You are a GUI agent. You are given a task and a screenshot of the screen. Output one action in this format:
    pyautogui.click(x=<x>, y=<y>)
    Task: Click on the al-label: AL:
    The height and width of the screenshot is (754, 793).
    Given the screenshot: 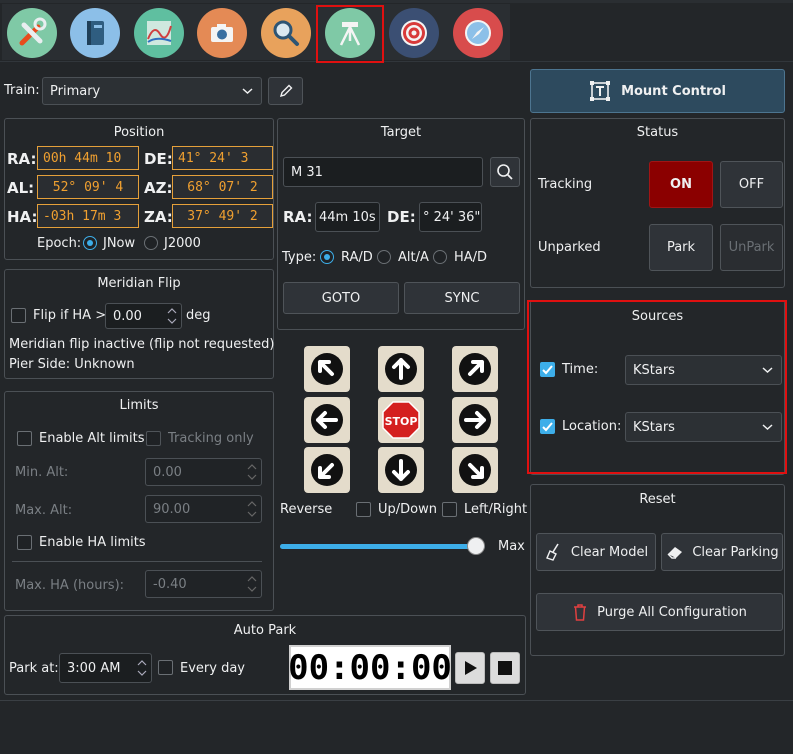 What is the action you would take?
    pyautogui.click(x=21, y=188)
    